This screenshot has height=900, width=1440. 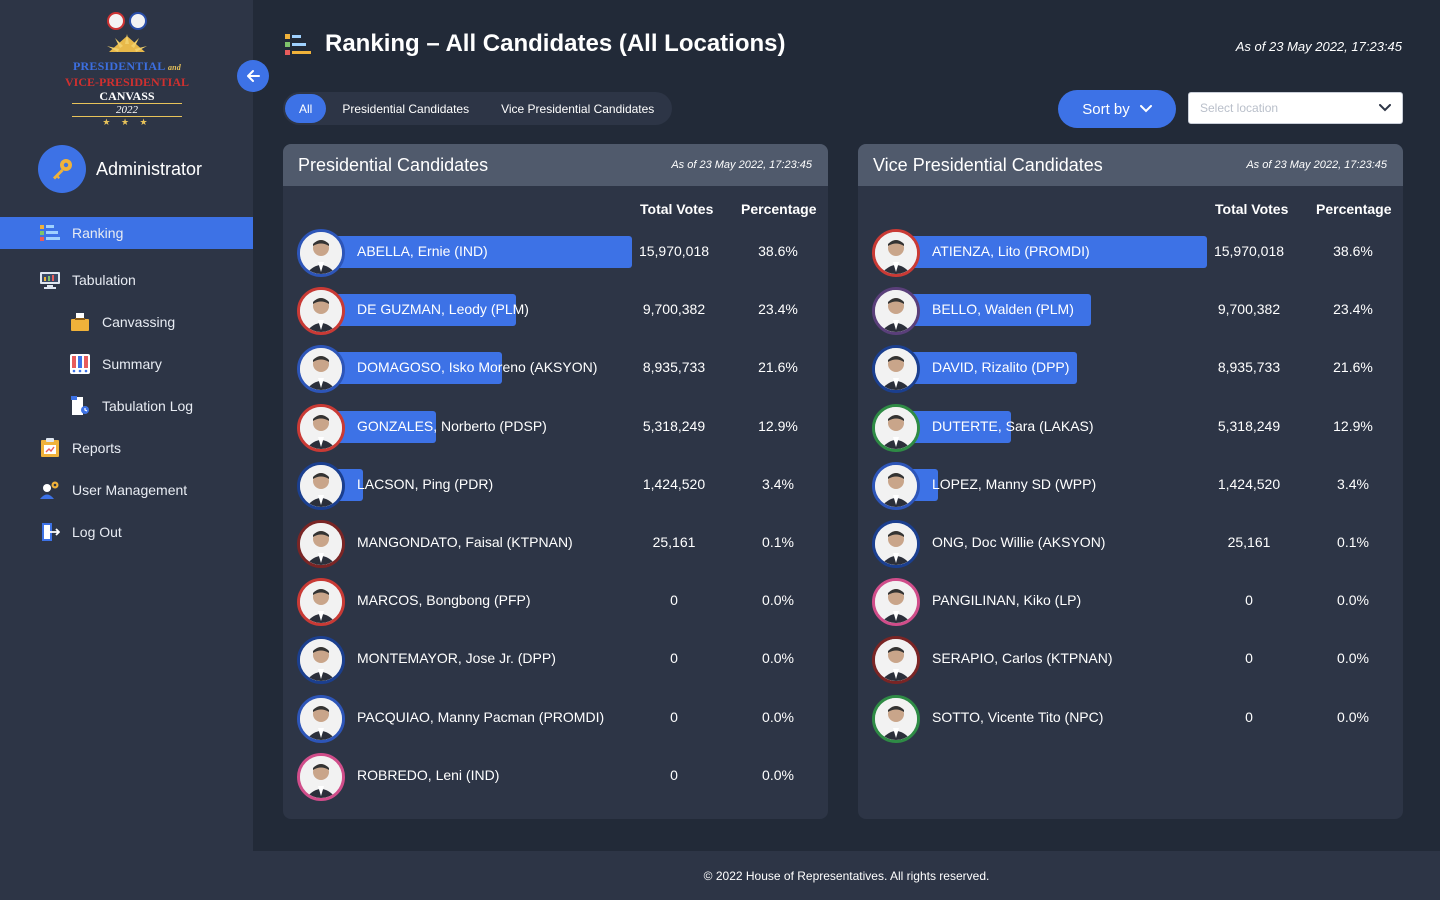 I want to click on candidate-name: ROBREDO, Leni (IND), so click(x=428, y=774).